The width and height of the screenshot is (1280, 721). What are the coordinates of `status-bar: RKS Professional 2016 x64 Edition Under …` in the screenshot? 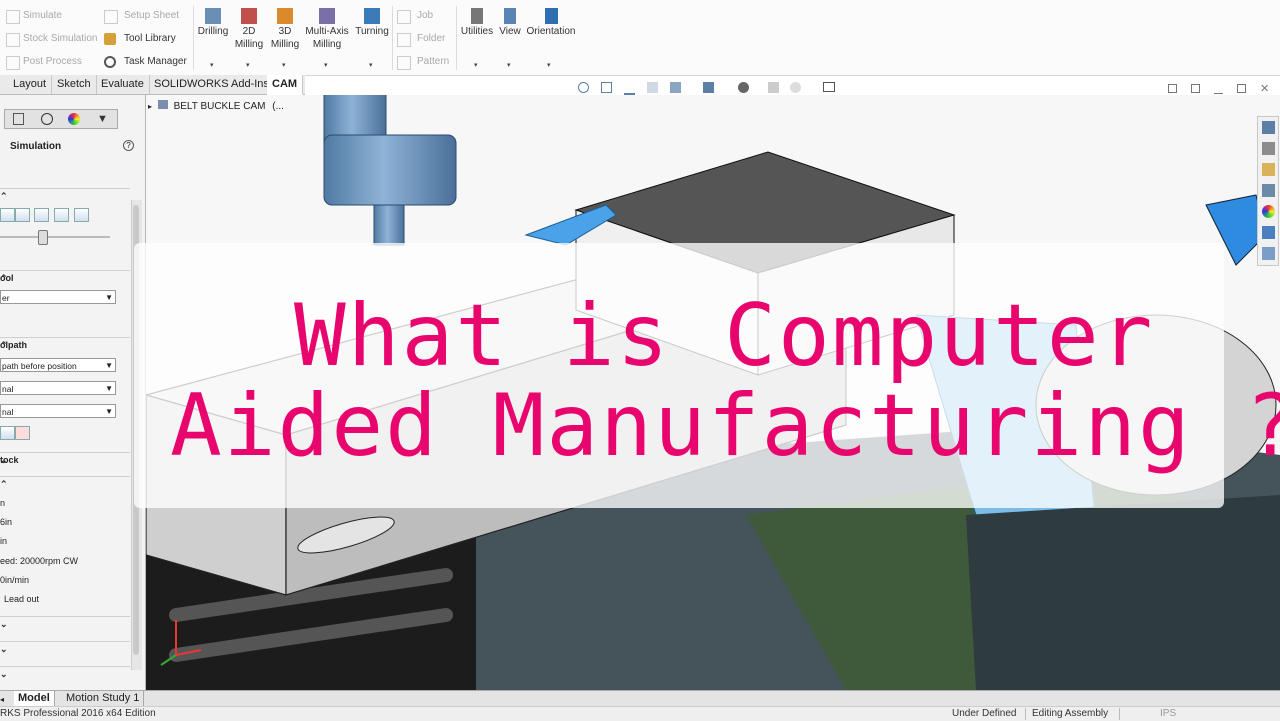 It's located at (640, 713).